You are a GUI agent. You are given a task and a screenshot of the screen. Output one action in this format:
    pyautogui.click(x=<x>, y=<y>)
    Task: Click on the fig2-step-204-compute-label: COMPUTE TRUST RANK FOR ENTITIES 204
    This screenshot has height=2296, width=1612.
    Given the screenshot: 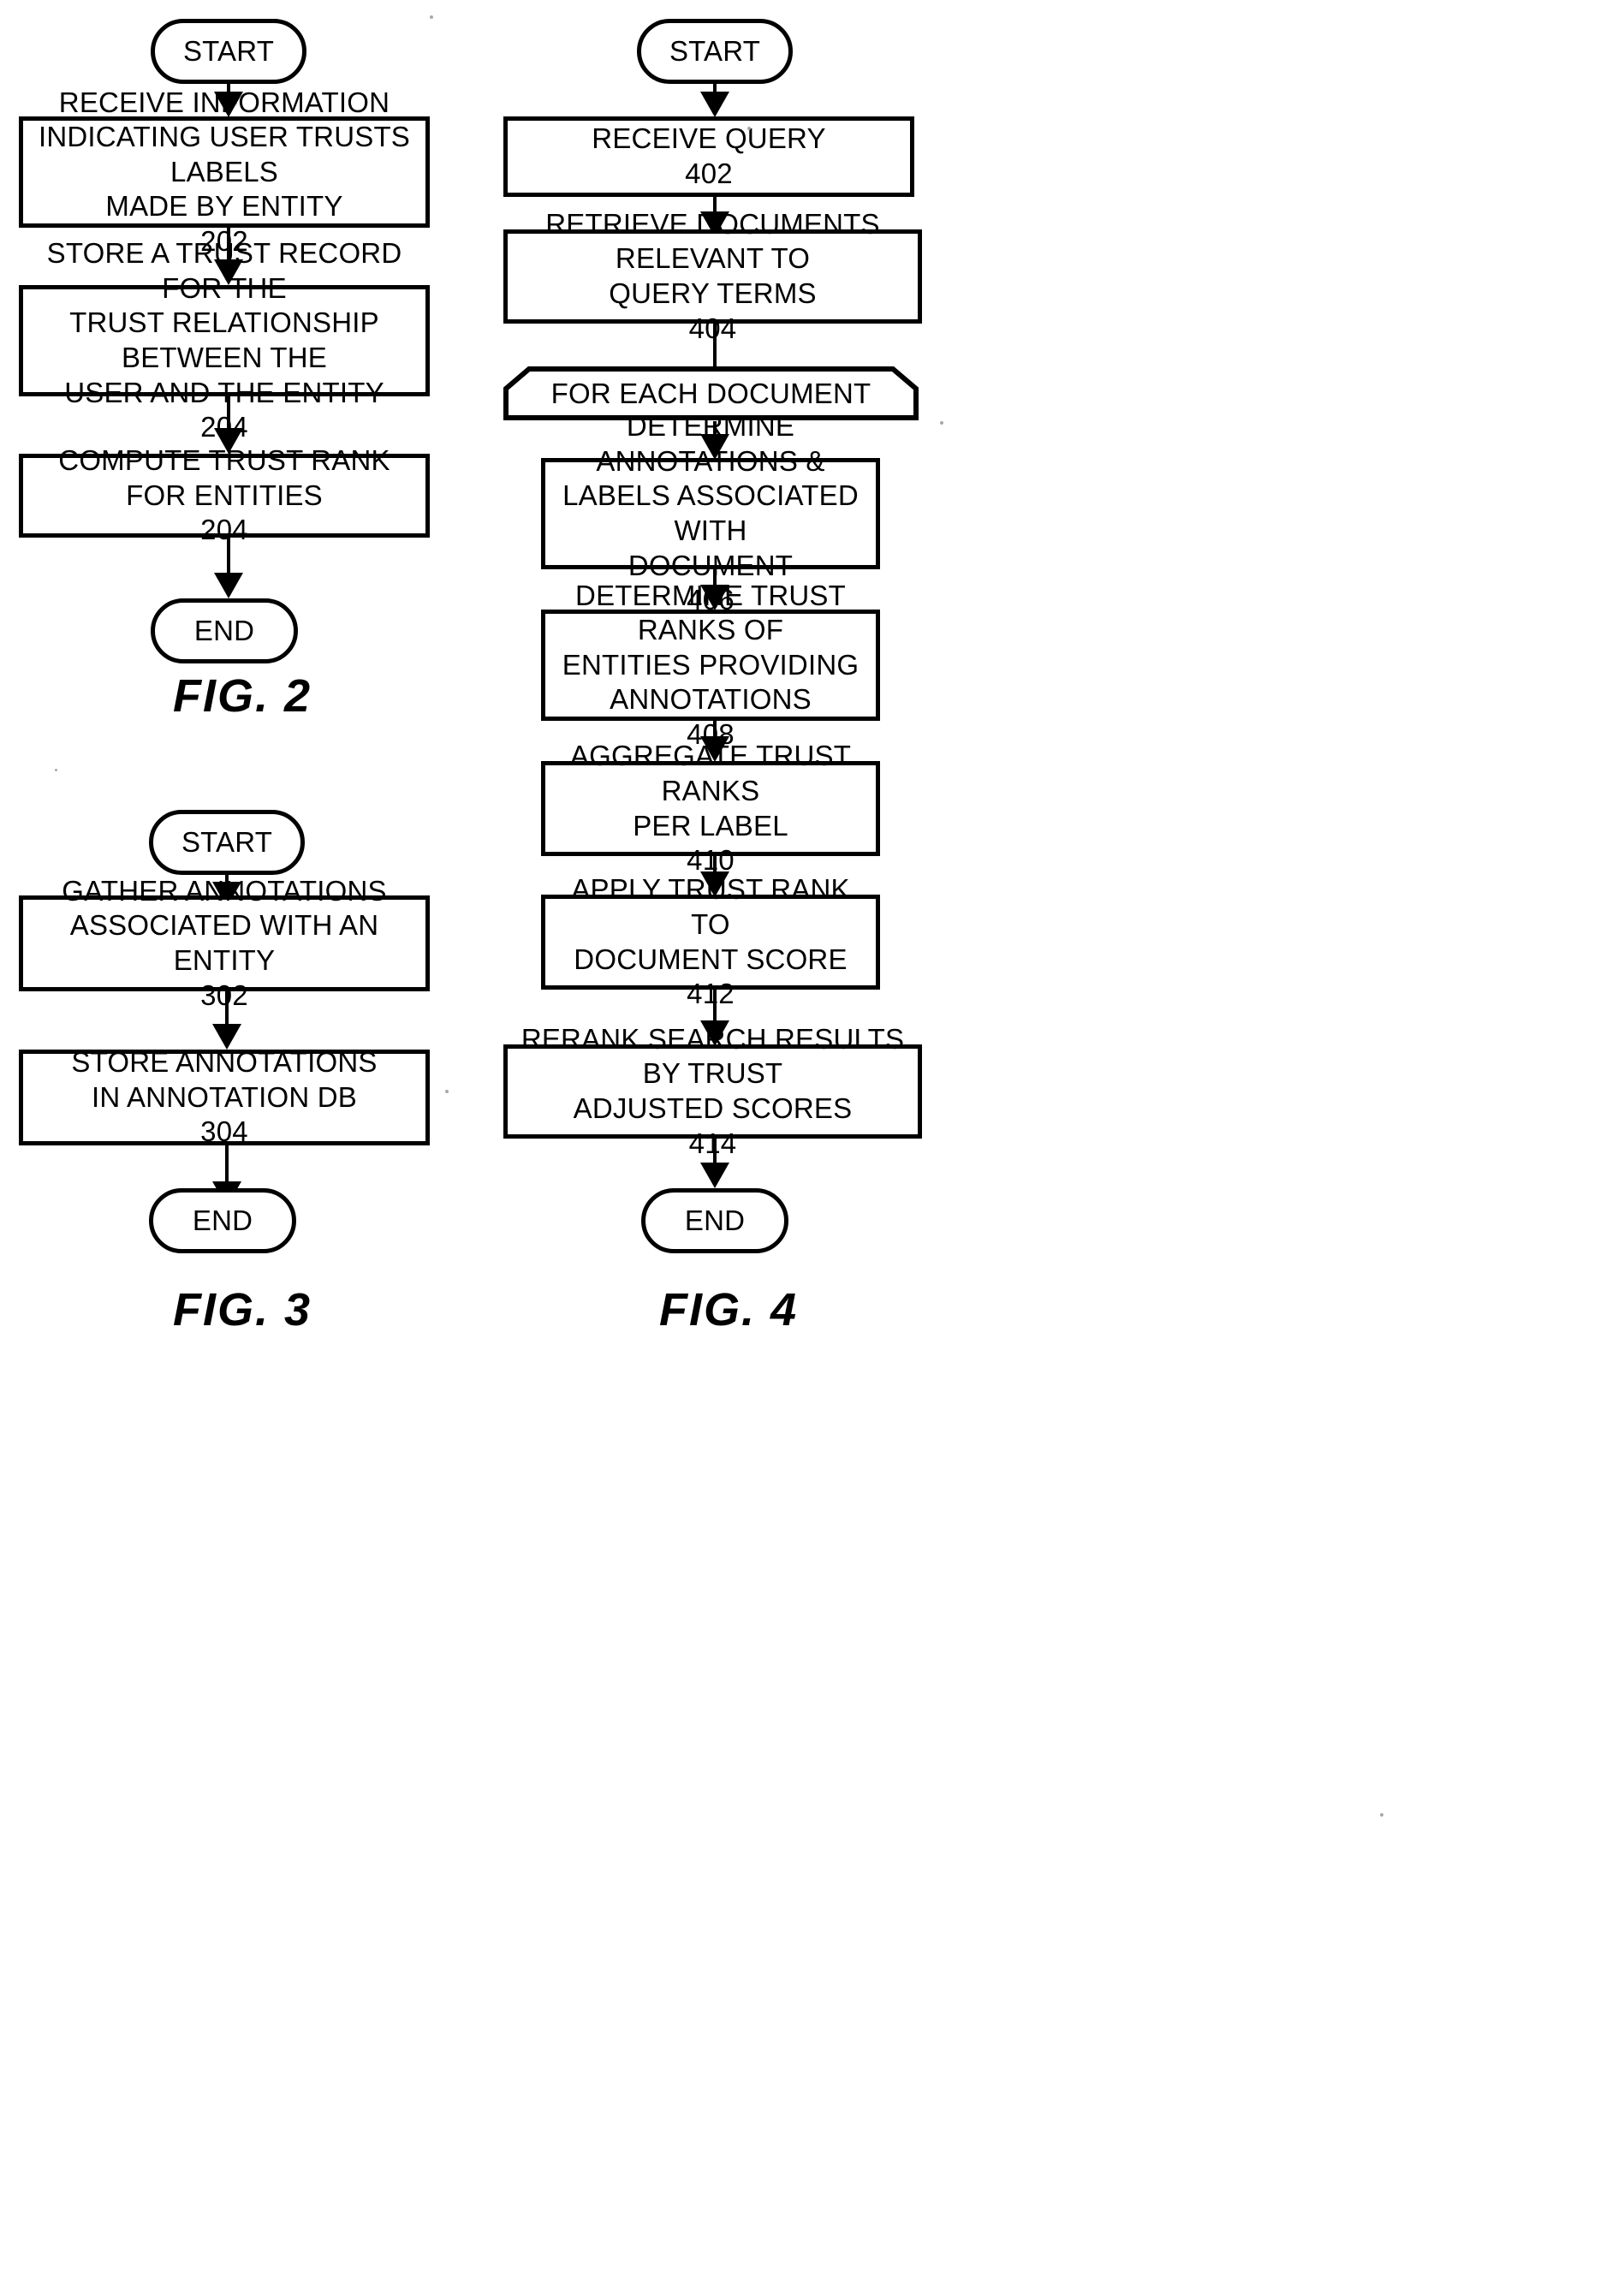 What is the action you would take?
    pyautogui.click(x=224, y=495)
    